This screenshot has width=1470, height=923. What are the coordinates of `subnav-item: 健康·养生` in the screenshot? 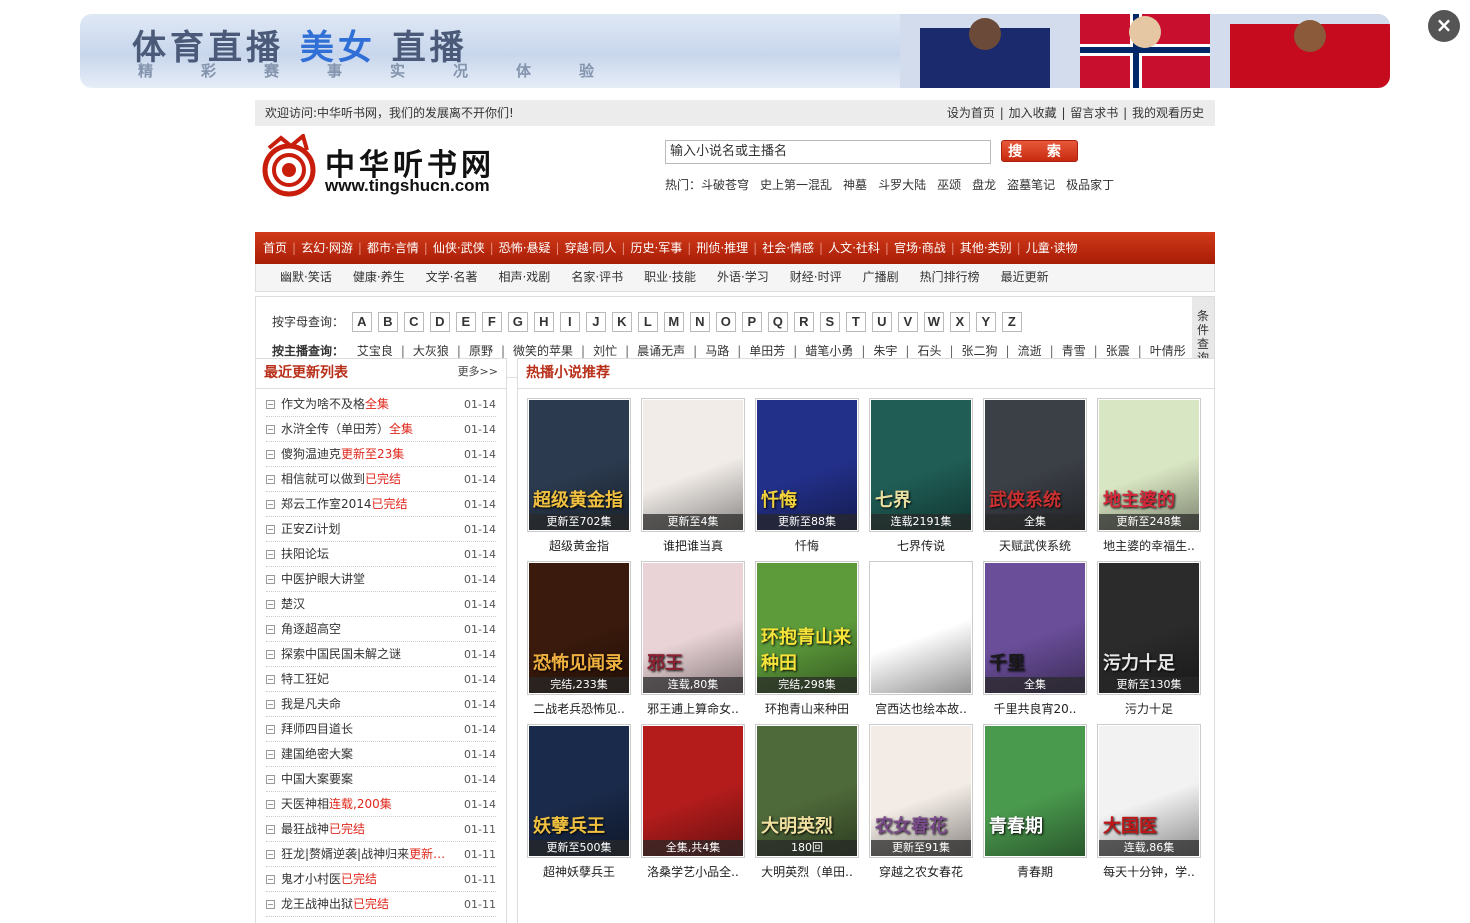 It's located at (379, 277).